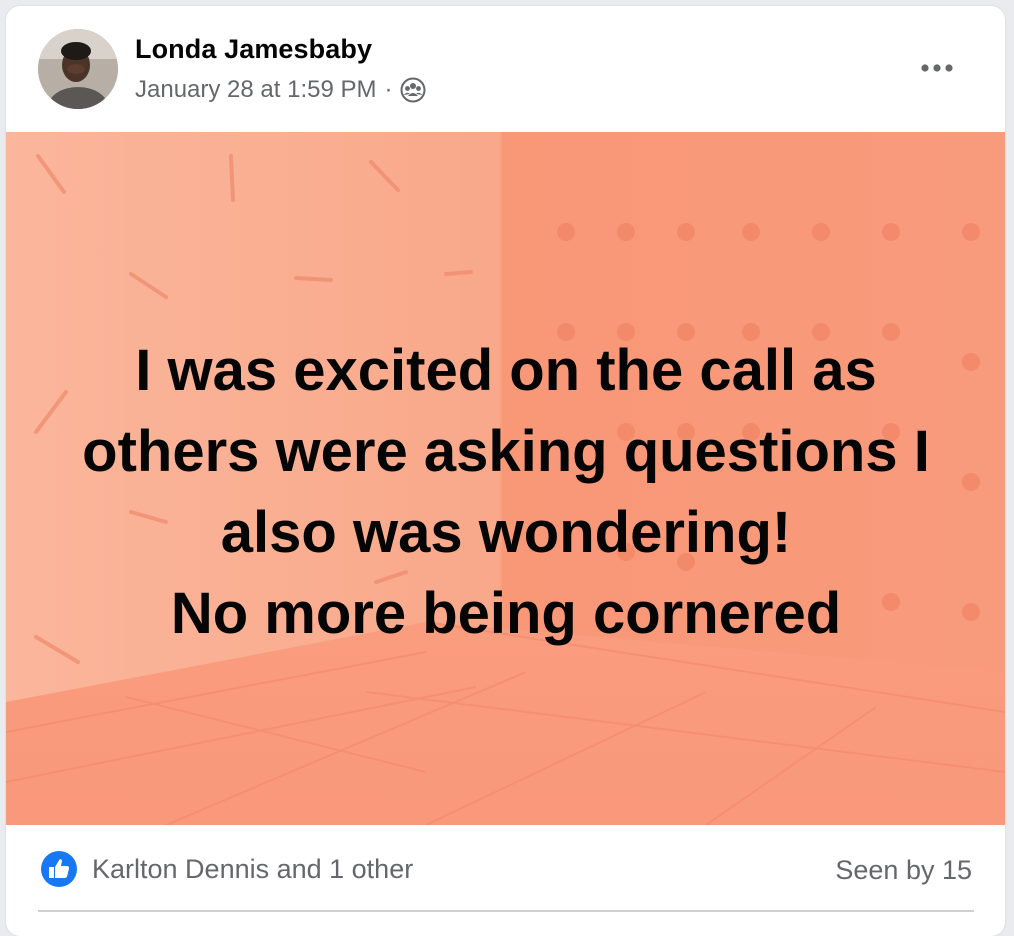 Image resolution: width=1014 pixels, height=936 pixels. What do you see at coordinates (253, 49) in the screenshot?
I see `author-name: Londa Jamesbaby` at bounding box center [253, 49].